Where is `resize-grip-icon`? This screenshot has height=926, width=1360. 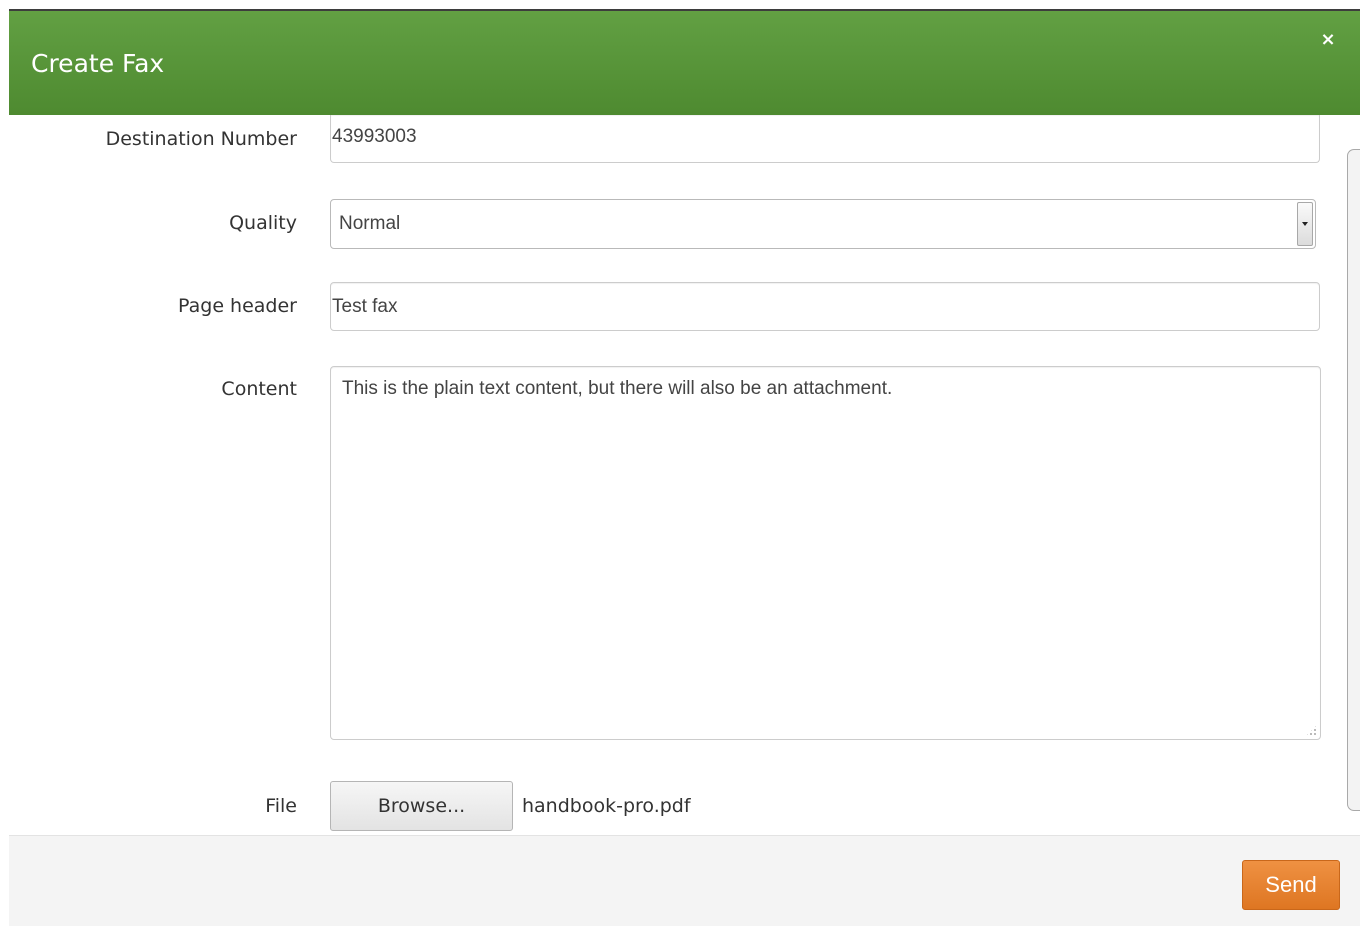
resize-grip-icon is located at coordinates (1311, 730).